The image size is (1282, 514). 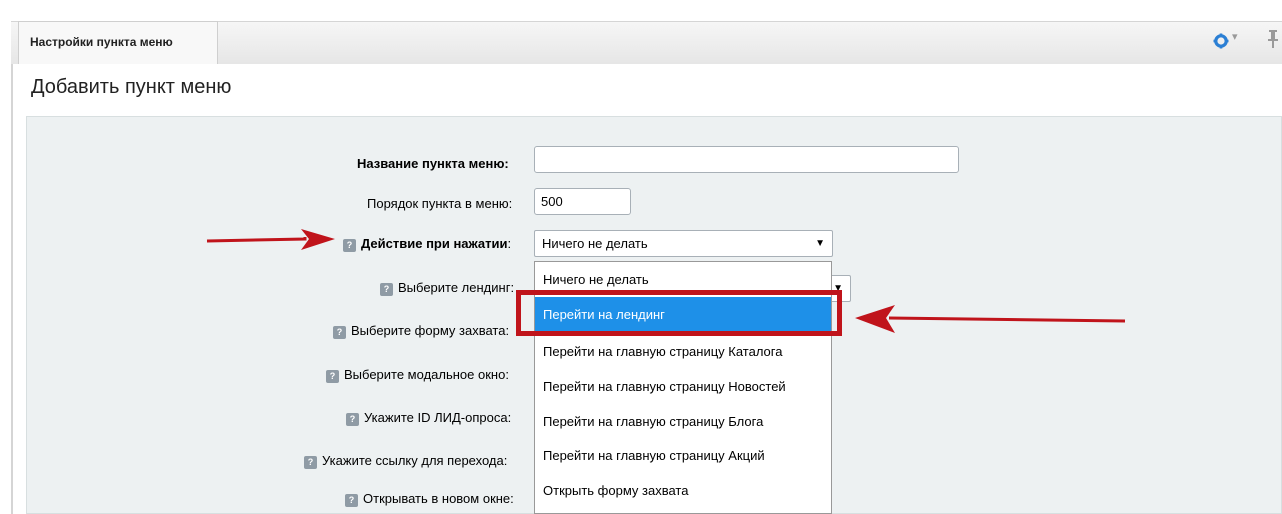 What do you see at coordinates (683, 490) in the screenshot?
I see `dropdown-option: Открыть форму захвата` at bounding box center [683, 490].